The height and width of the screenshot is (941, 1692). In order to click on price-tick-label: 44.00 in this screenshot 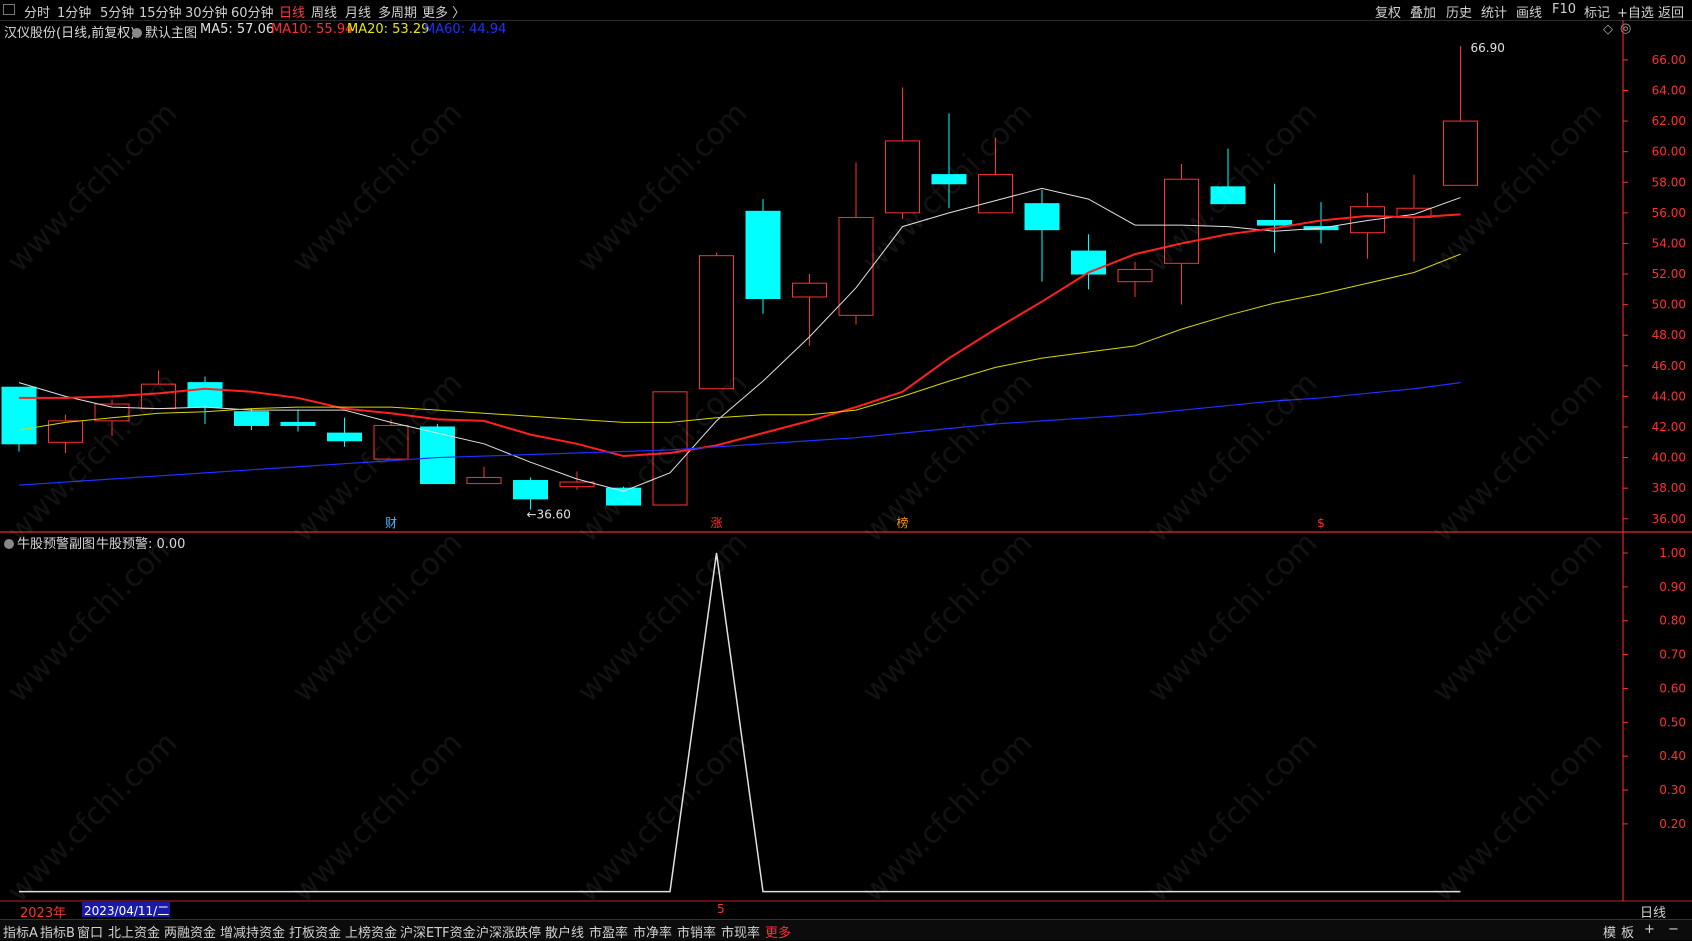, I will do `click(1669, 396)`.